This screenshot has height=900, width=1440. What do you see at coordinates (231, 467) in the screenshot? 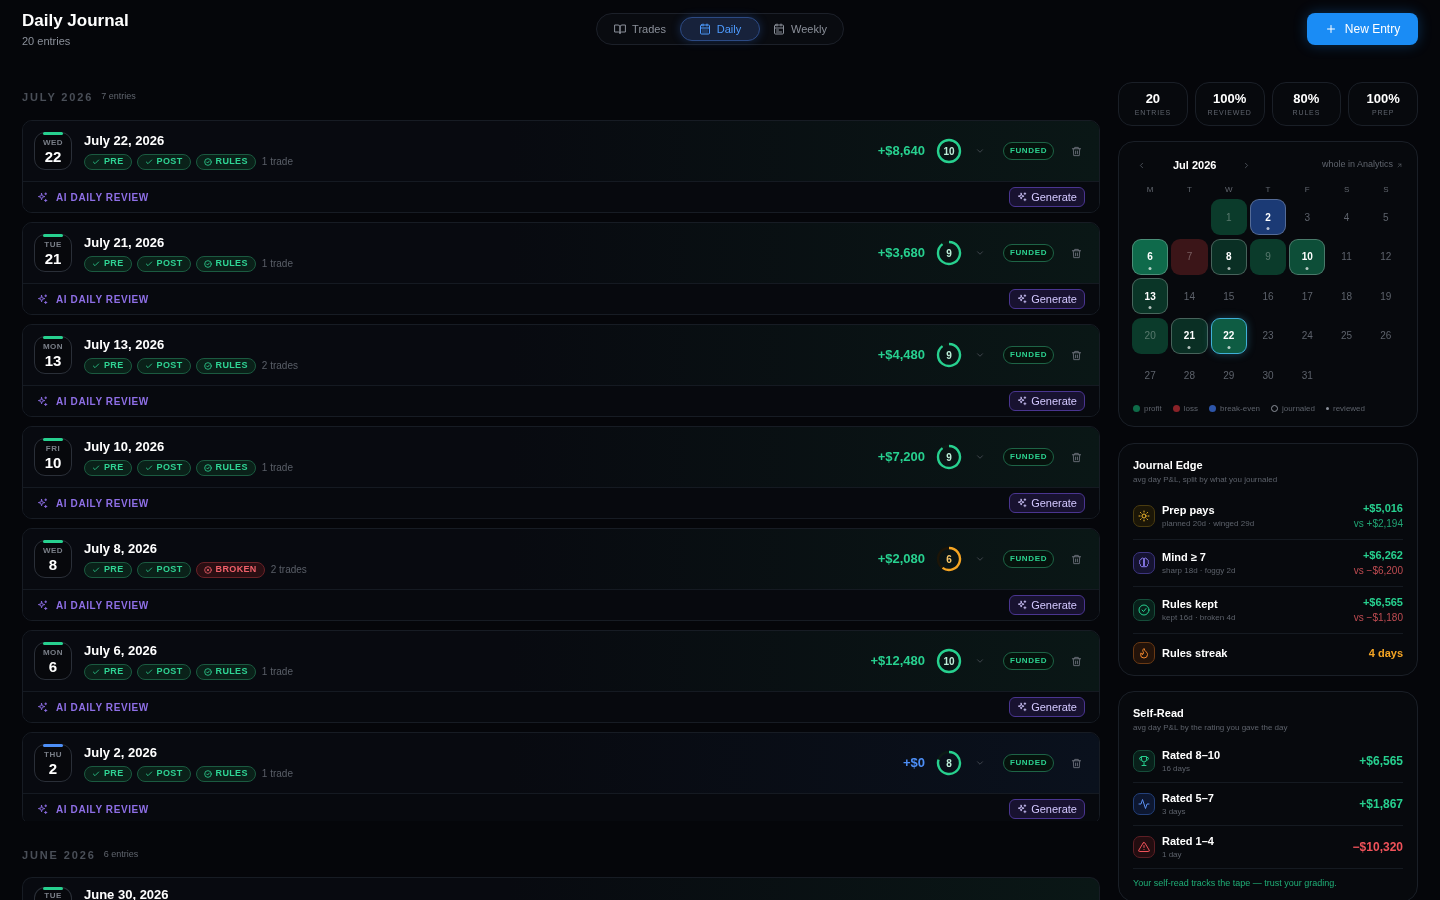
I see `tag-label: RULES` at bounding box center [231, 467].